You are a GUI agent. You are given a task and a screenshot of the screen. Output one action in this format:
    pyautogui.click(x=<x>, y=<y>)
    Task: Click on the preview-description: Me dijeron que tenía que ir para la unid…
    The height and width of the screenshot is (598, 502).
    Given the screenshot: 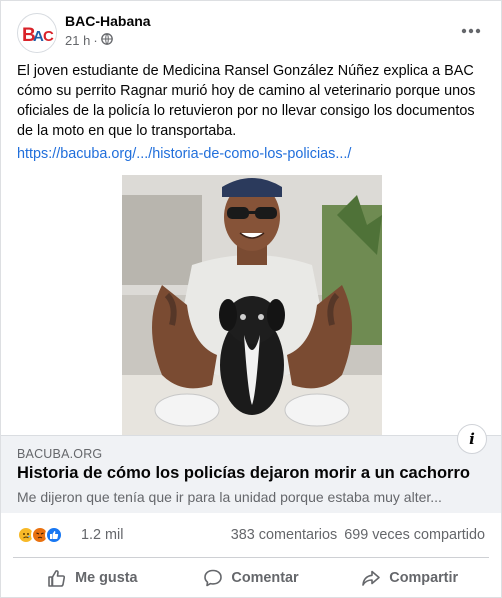 What is the action you would take?
    pyautogui.click(x=229, y=497)
    